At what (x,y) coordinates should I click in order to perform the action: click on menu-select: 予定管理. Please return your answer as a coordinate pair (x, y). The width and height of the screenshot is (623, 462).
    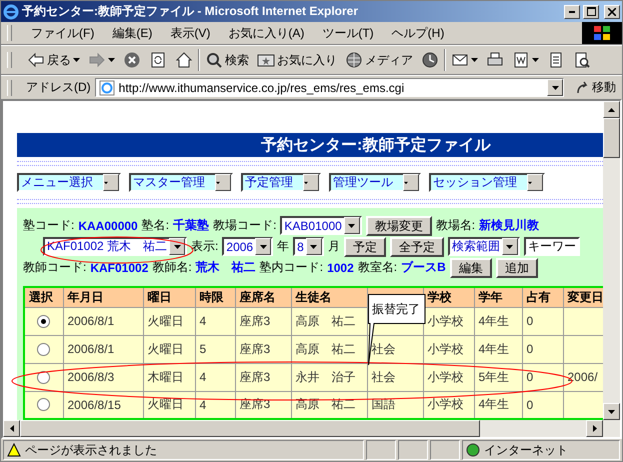
    Looking at the image, I should click on (281, 182).